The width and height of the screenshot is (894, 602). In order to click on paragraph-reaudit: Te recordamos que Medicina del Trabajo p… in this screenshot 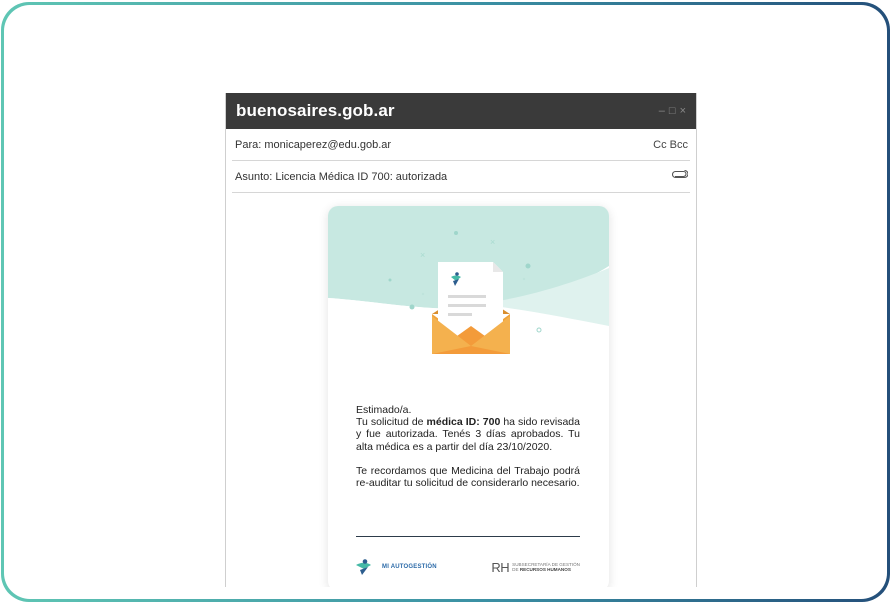, I will do `click(468, 477)`.